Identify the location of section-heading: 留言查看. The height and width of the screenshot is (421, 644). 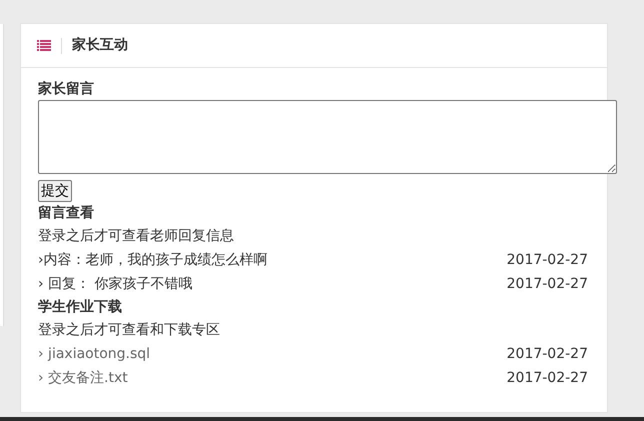
(66, 213).